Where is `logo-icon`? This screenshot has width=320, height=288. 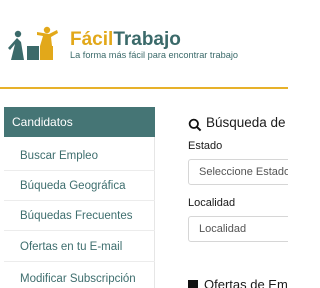
logo-icon is located at coordinates (35, 42).